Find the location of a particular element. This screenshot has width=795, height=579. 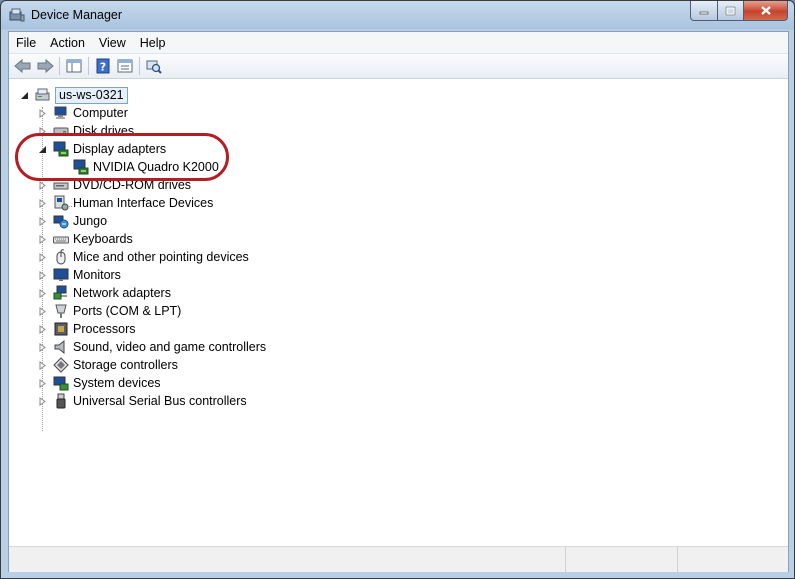

show-hide-tree-icon is located at coordinates (74, 66).